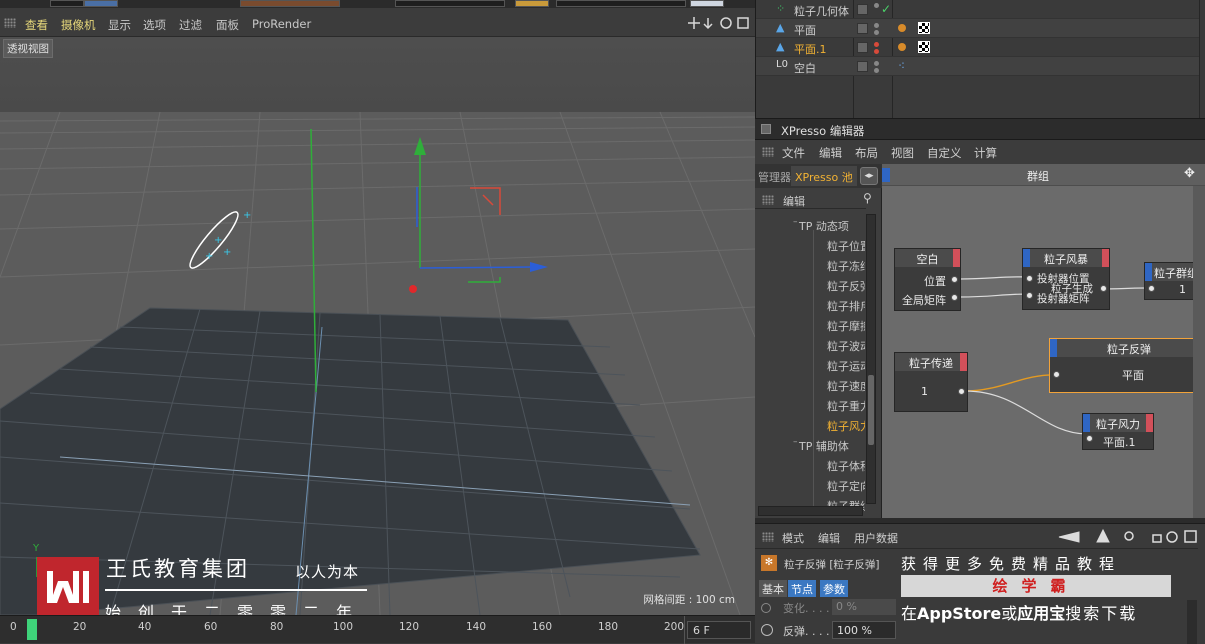  Describe the element at coordinates (766, 129) in the screenshot. I see `window-icon` at that location.